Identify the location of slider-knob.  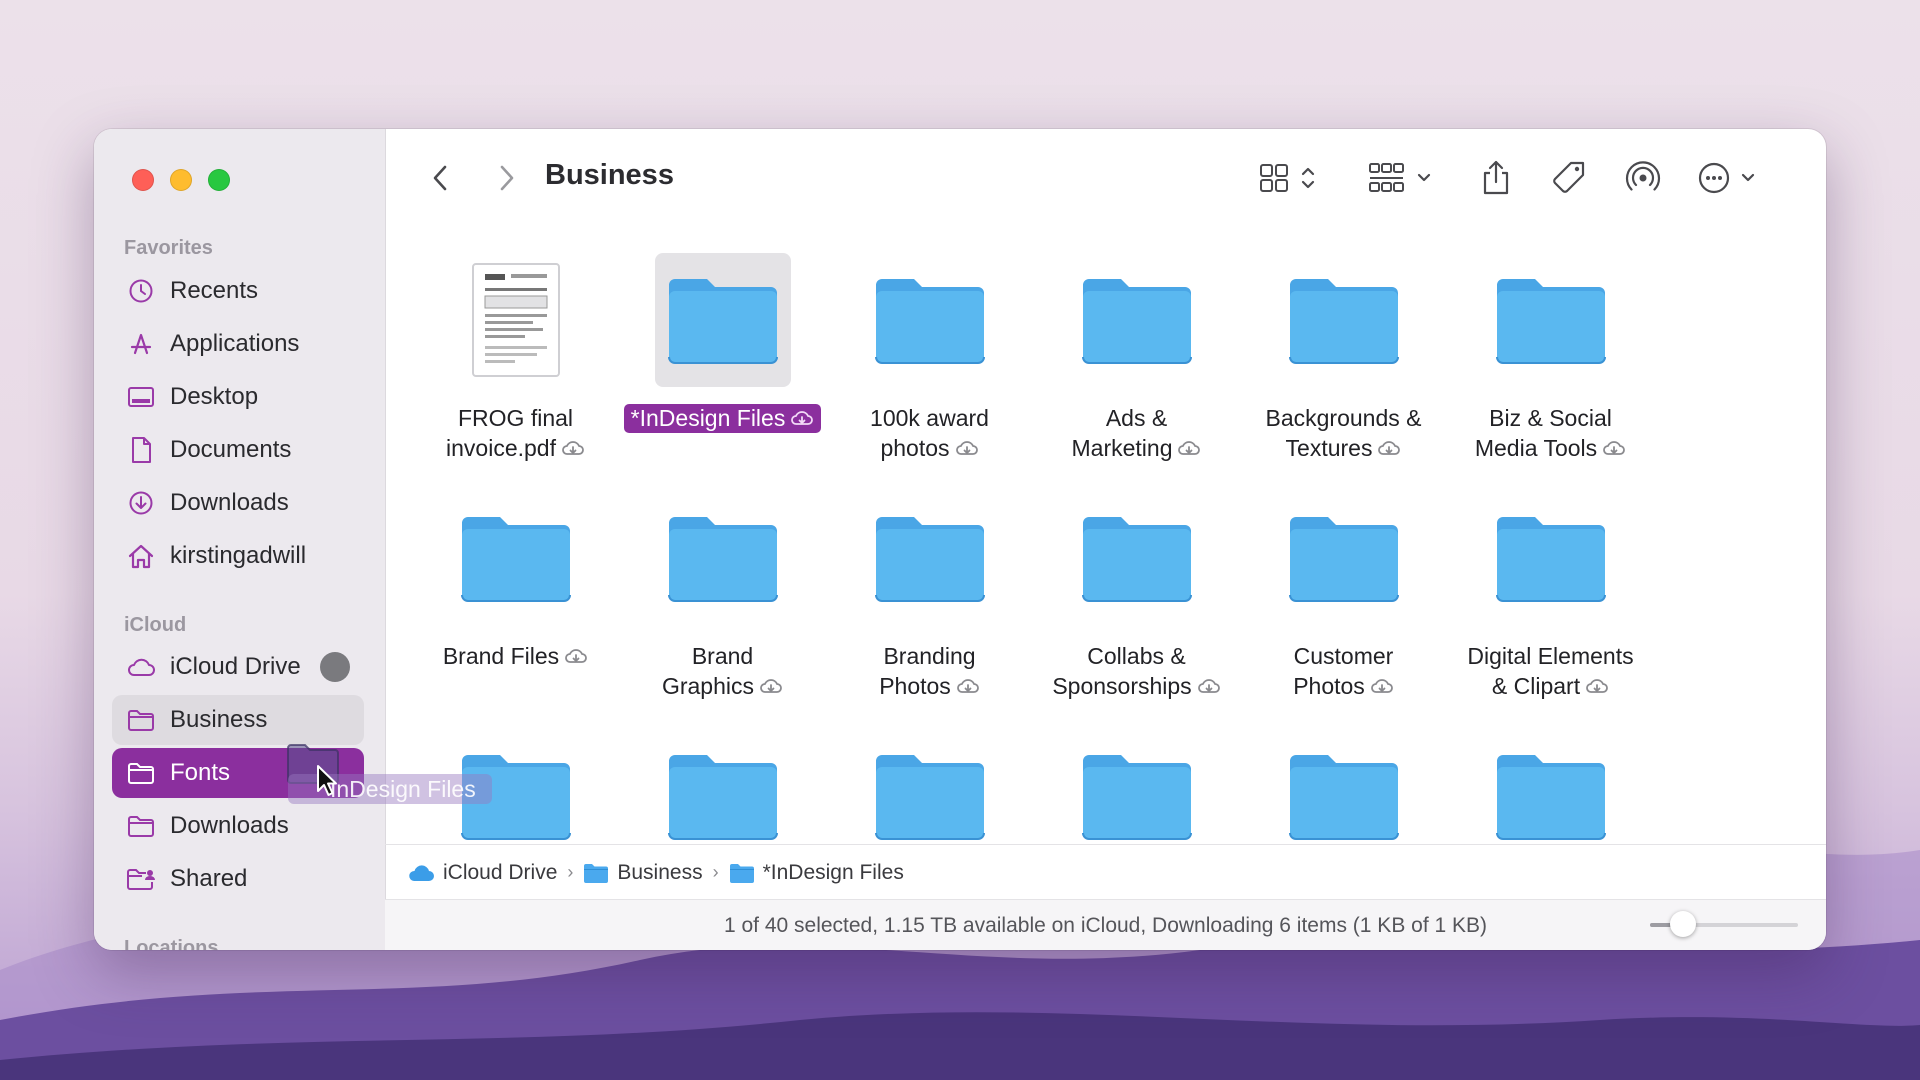
(1682, 924).